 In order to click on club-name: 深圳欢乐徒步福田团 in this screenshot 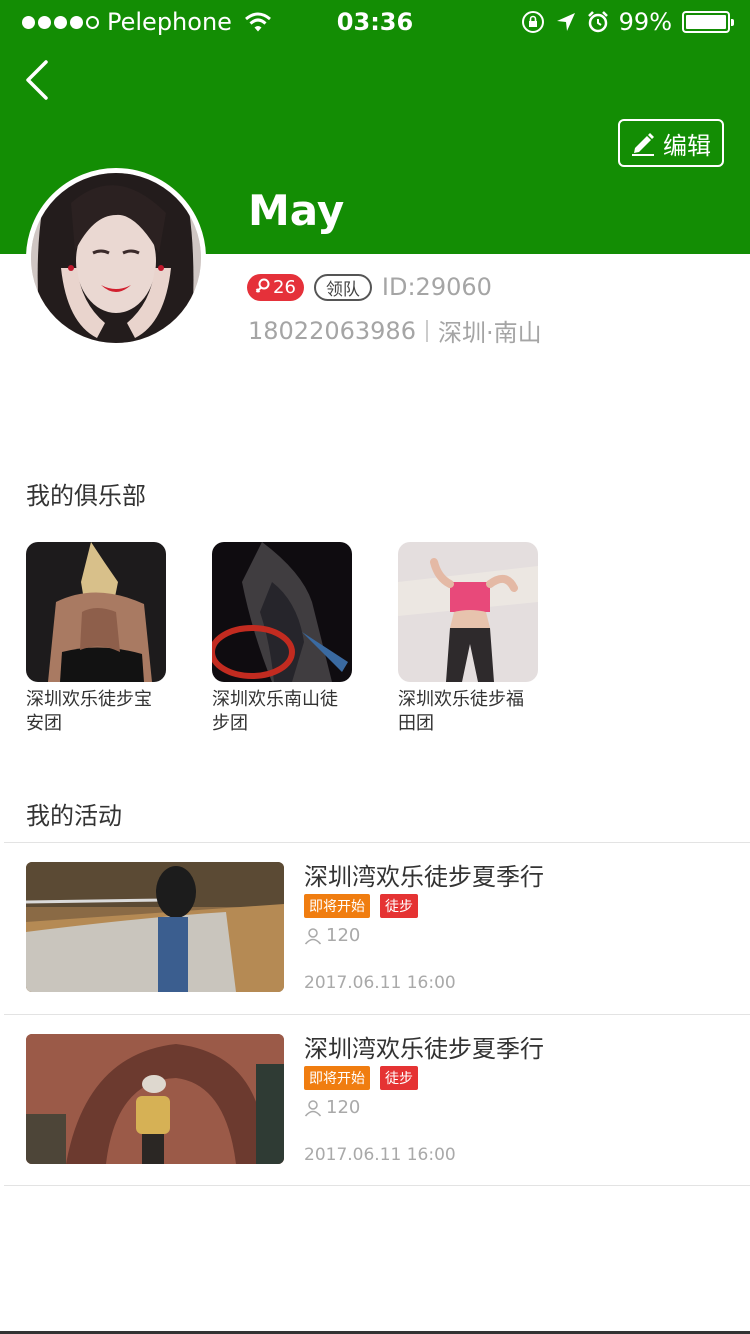, I will do `click(461, 711)`.